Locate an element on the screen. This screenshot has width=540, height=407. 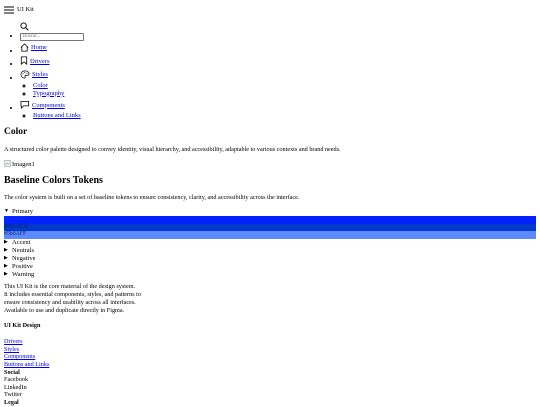
neutrals-summary: ▶ Neutrals is located at coordinates (270, 251).